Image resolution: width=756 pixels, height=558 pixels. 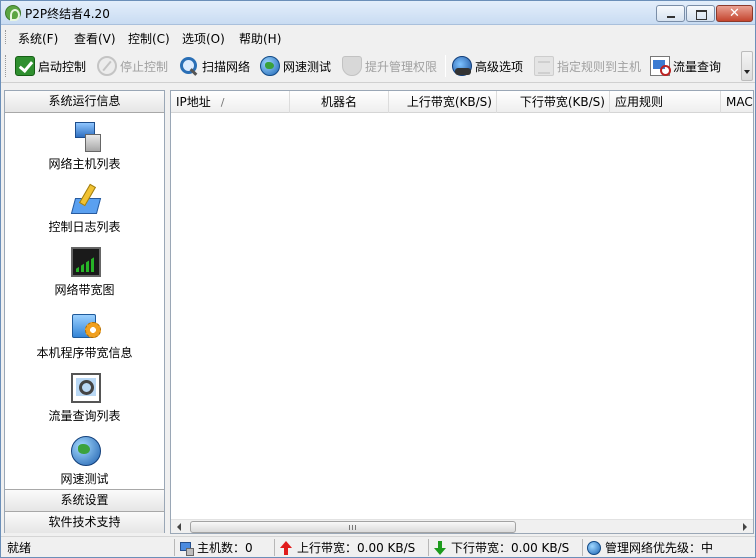 What do you see at coordinates (697, 66) in the screenshot?
I see `traffic-query-label: 流量查询` at bounding box center [697, 66].